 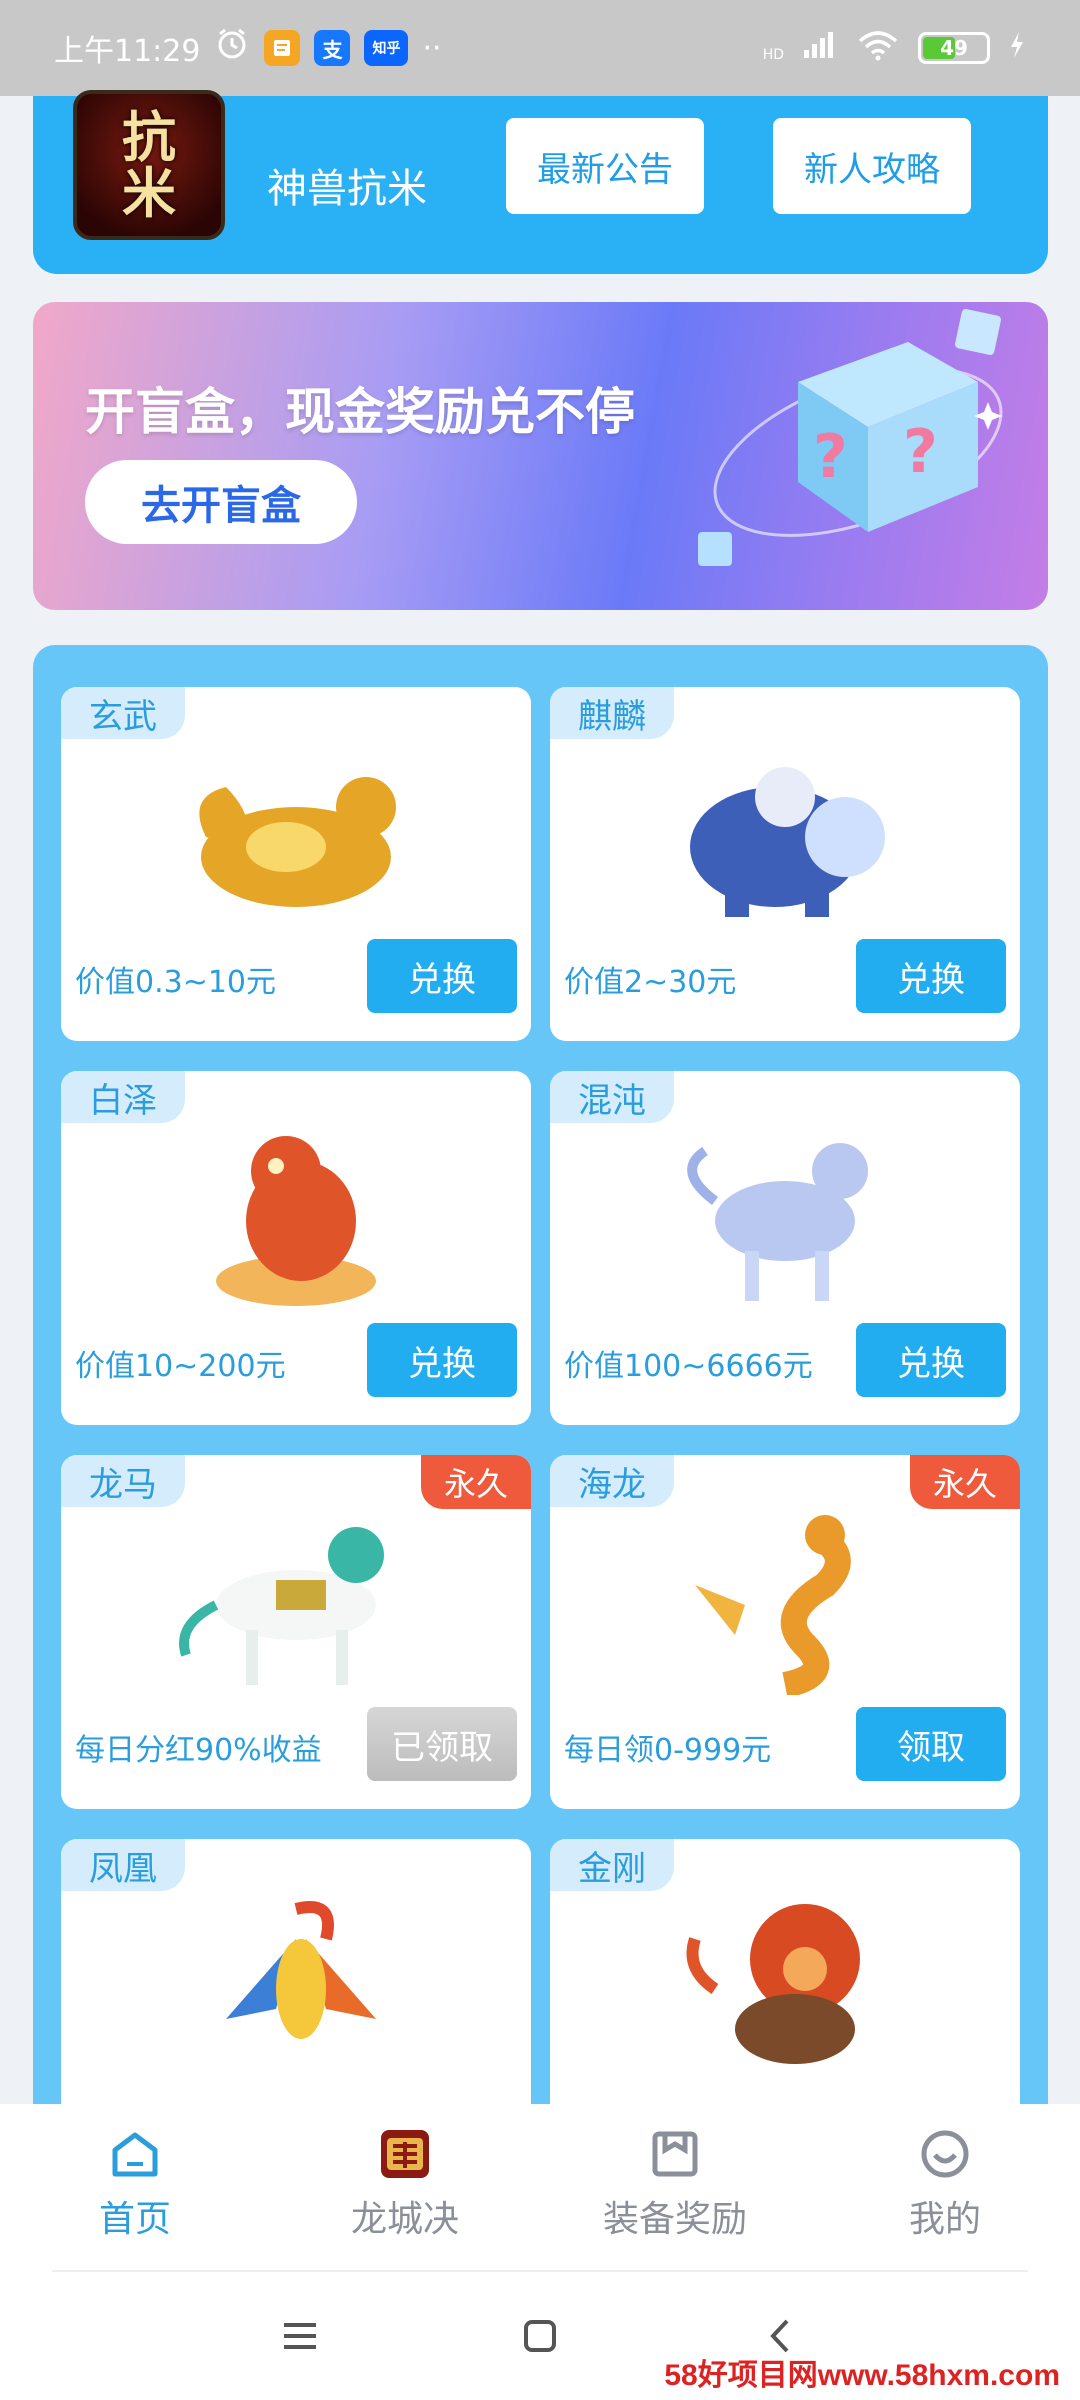 I want to click on status-right: HD 49, so click(x=894, y=48).